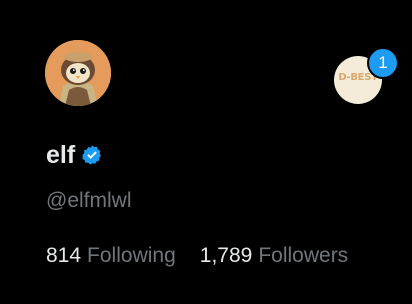 Image resolution: width=412 pixels, height=304 pixels. Describe the element at coordinates (197, 256) in the screenshot. I see `follow-stats: 814 Following 1,789 Followers` at that location.